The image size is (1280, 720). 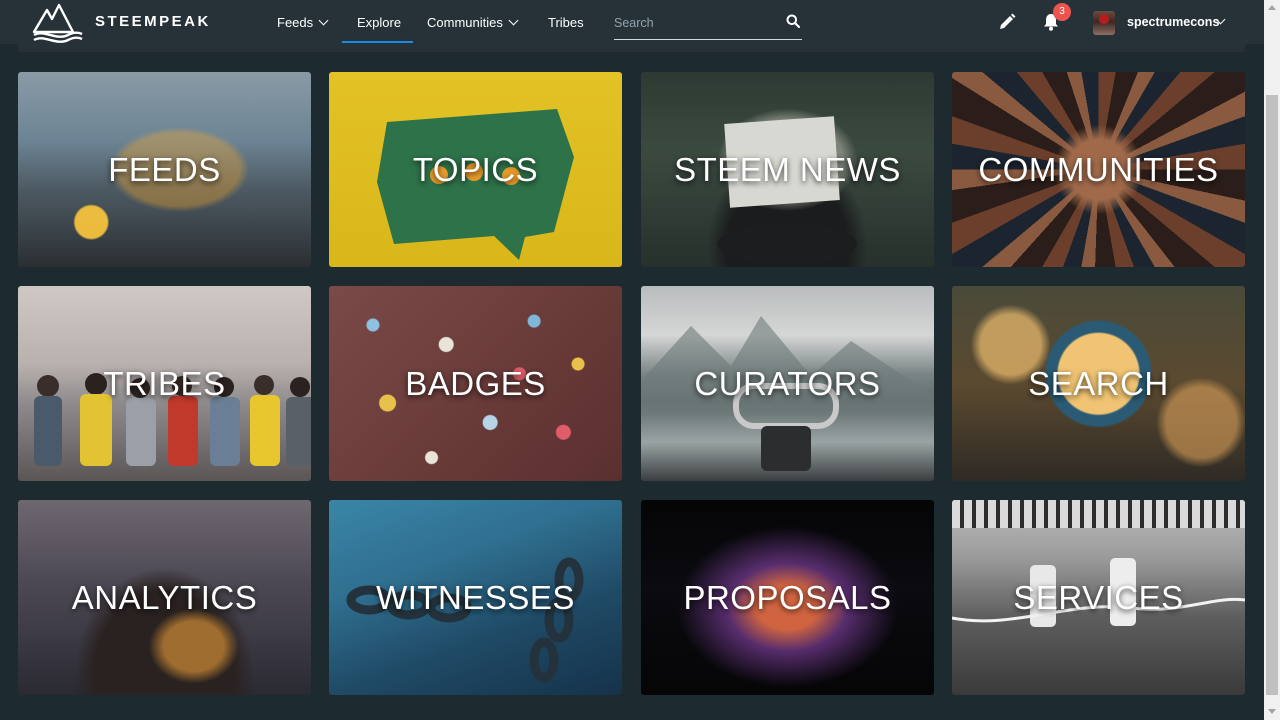 I want to click on explore-tile-analytics: ANALYTICS, so click(x=164, y=597).